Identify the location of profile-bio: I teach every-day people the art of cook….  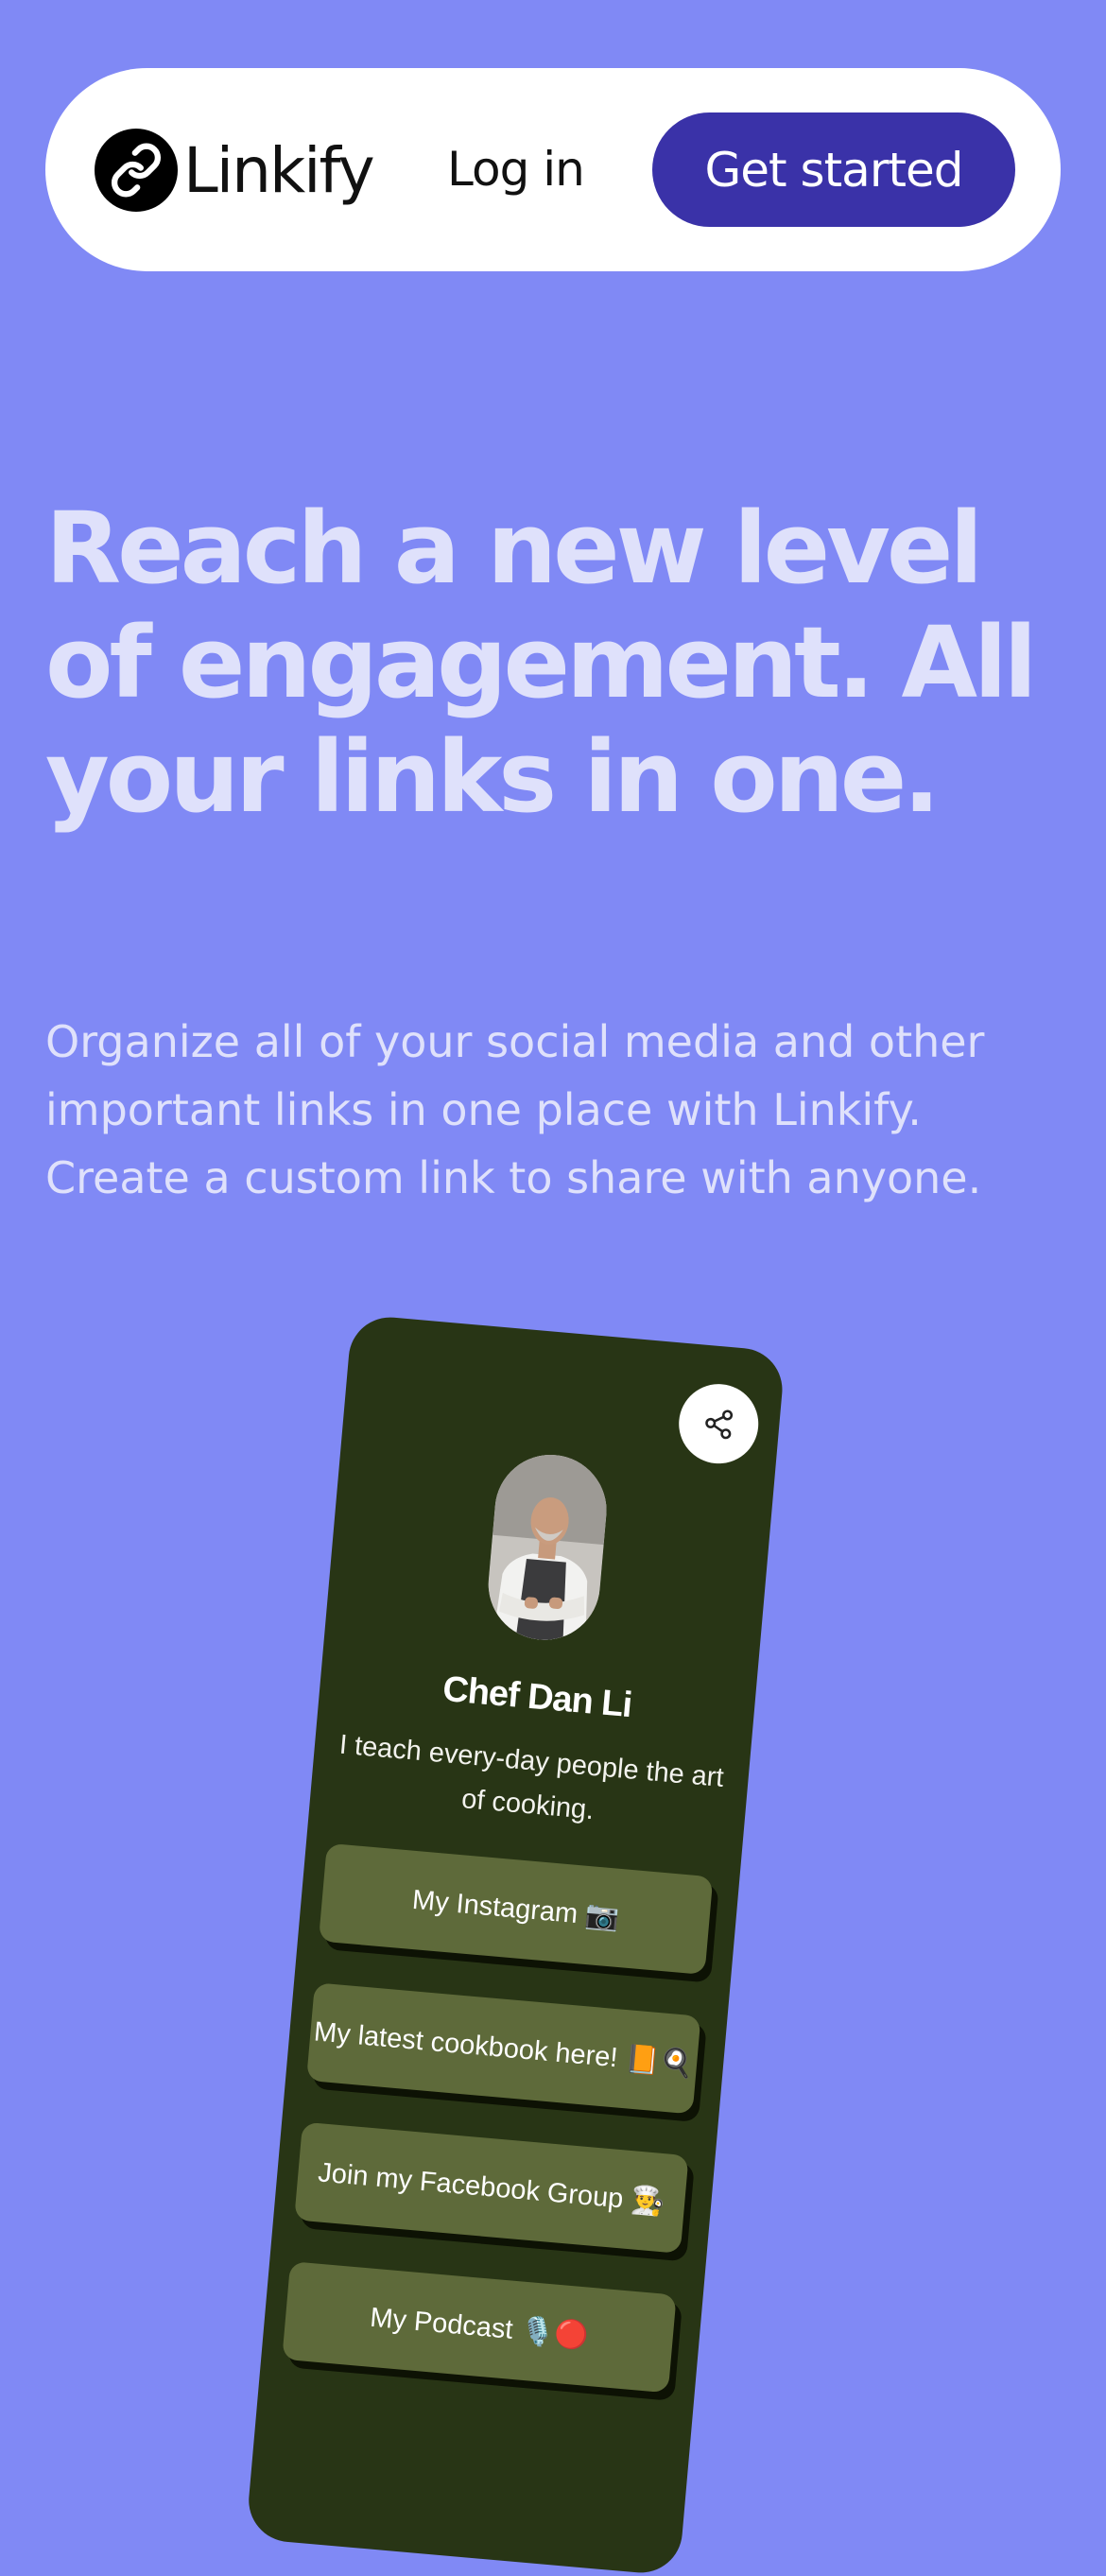
(531, 1777).